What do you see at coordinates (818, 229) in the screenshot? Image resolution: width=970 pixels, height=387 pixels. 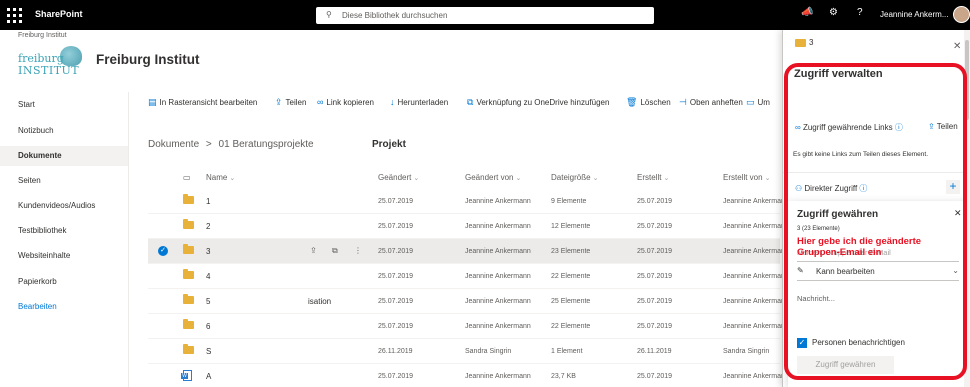 I see `grant-subtitle: 3 (23 Elemente)` at bounding box center [818, 229].